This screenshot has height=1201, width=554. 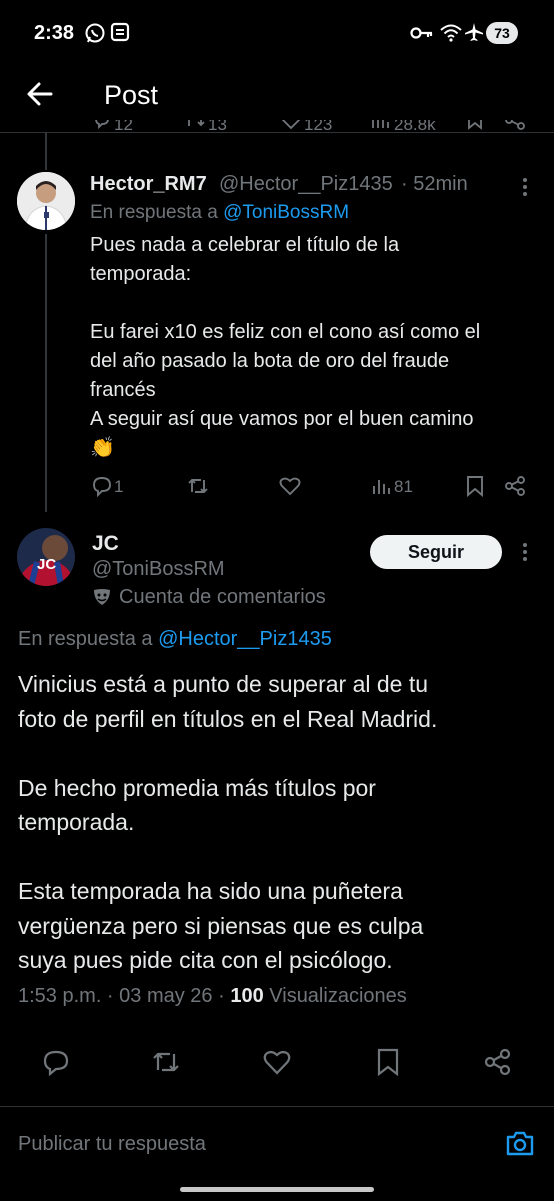 I want to click on reply-count: 12, so click(x=123, y=127).